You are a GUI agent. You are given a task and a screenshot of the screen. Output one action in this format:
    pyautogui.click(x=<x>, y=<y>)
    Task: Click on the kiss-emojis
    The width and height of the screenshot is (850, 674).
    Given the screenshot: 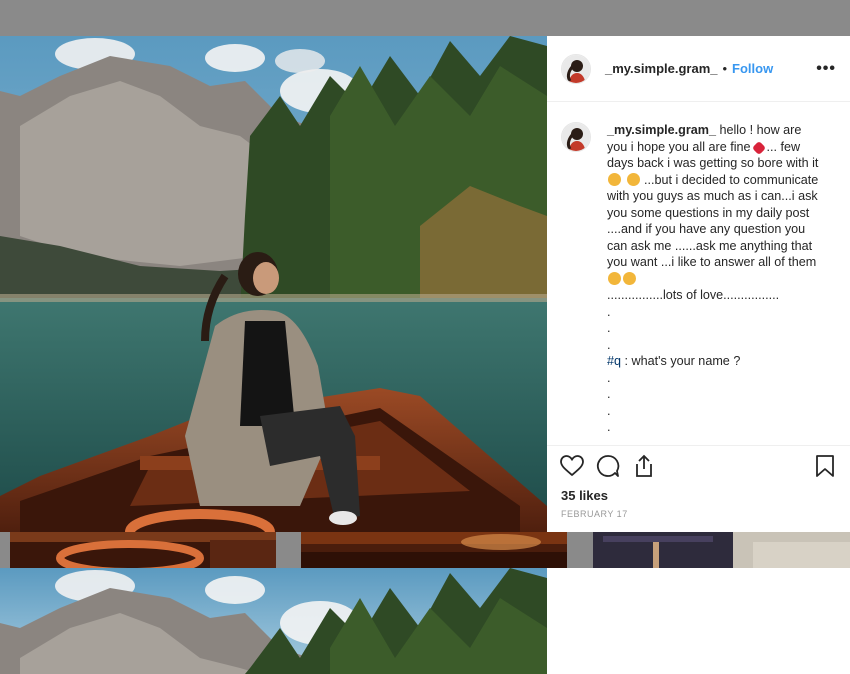 What is the action you would take?
    pyautogui.click(x=716, y=279)
    